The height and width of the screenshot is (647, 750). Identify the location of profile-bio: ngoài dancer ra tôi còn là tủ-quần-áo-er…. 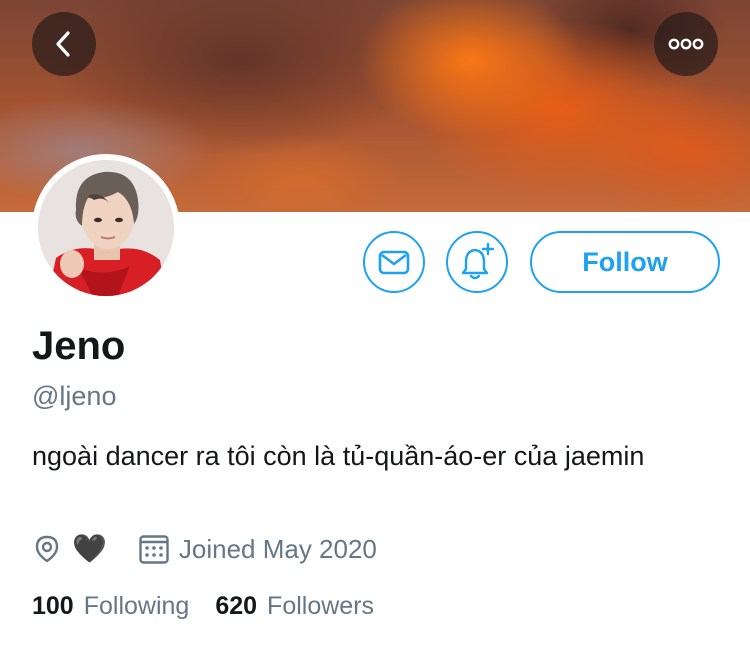
(338, 456).